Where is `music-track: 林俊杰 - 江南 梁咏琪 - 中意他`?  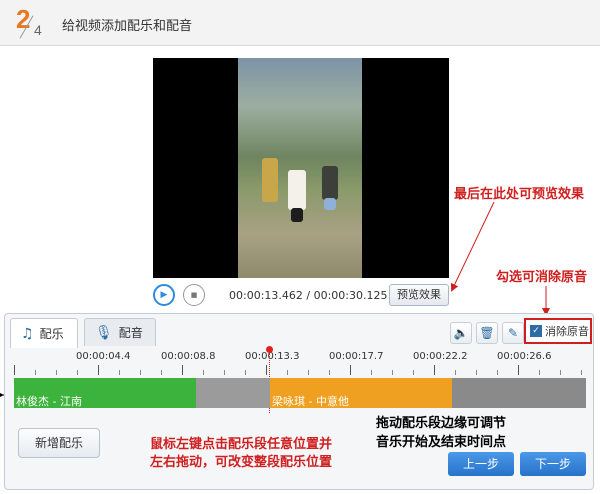
music-track: 林俊杰 - 江南 梁咏琪 - 中意他 is located at coordinates (300, 393).